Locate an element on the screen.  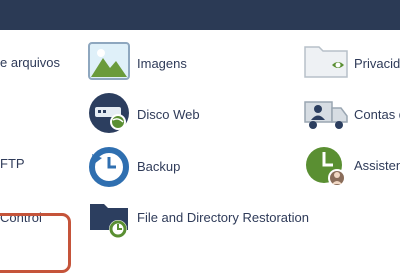
backup-wizard-label: Assisten is located at coordinates (377, 165).